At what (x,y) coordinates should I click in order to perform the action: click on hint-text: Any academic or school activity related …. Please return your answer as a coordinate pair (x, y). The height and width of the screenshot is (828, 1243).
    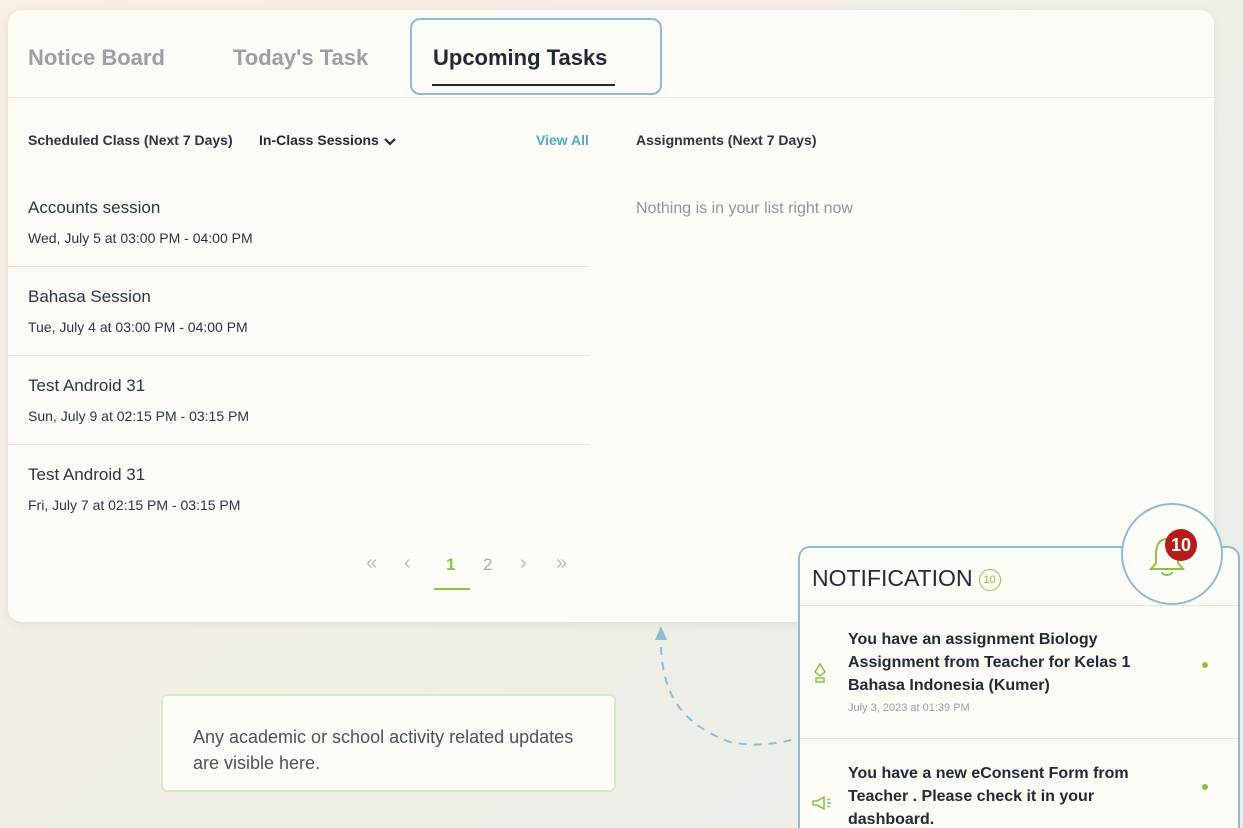
    Looking at the image, I should click on (383, 750).